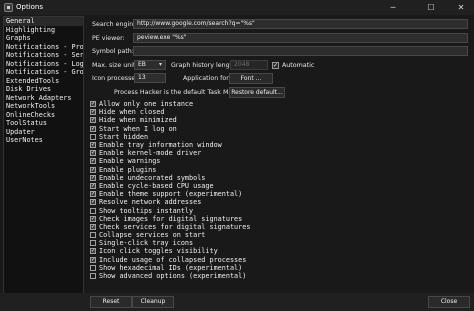  What do you see at coordinates (150, 78) in the screenshot?
I see `icon-processes-input: 13` at bounding box center [150, 78].